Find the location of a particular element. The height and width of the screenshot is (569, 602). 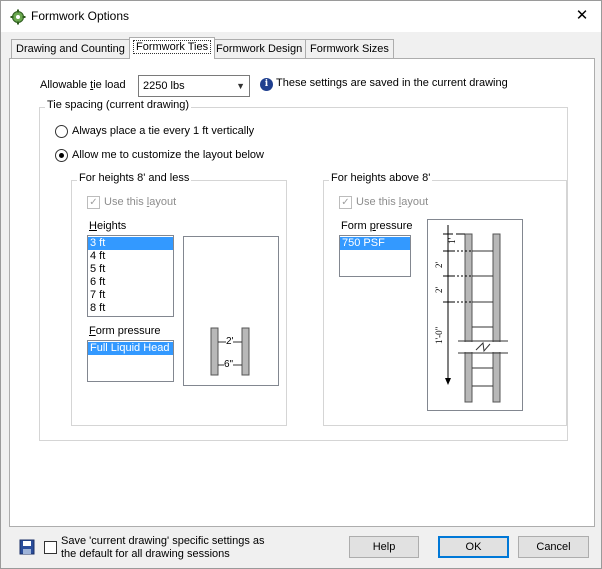

list-item: 5 ft is located at coordinates (130, 269).